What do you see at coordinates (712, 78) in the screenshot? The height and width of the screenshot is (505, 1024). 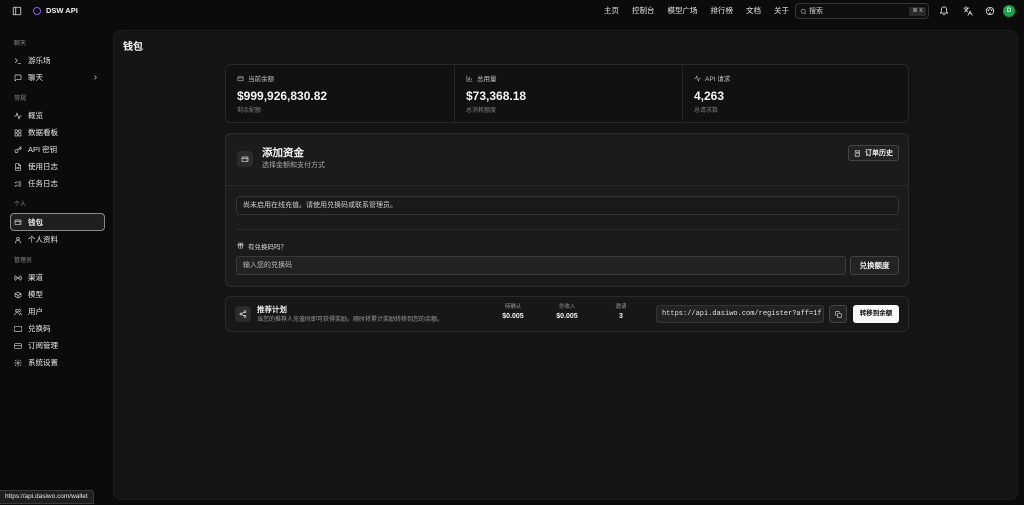 I see `stat-label-row: API 请求` at bounding box center [712, 78].